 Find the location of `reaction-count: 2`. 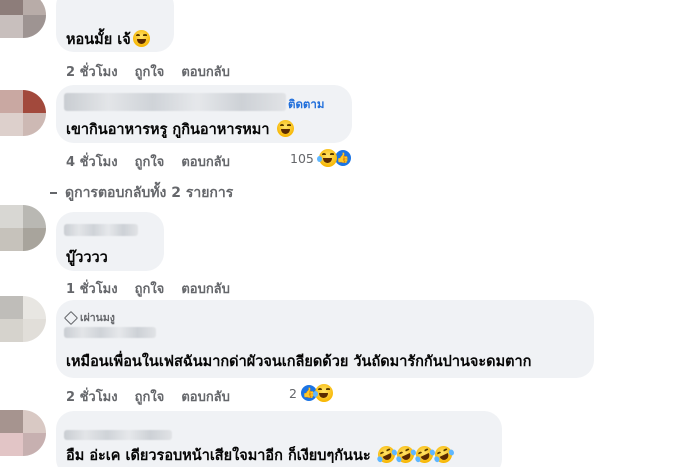

reaction-count: 2 is located at coordinates (293, 393).